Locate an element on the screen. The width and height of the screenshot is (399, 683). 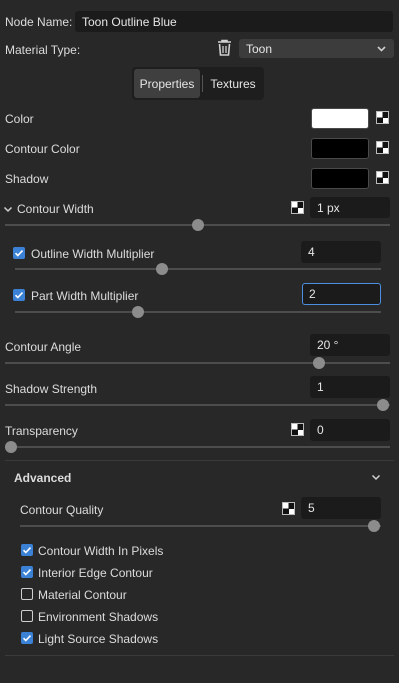
shadow-strength-input: 1 is located at coordinates (350, 387).